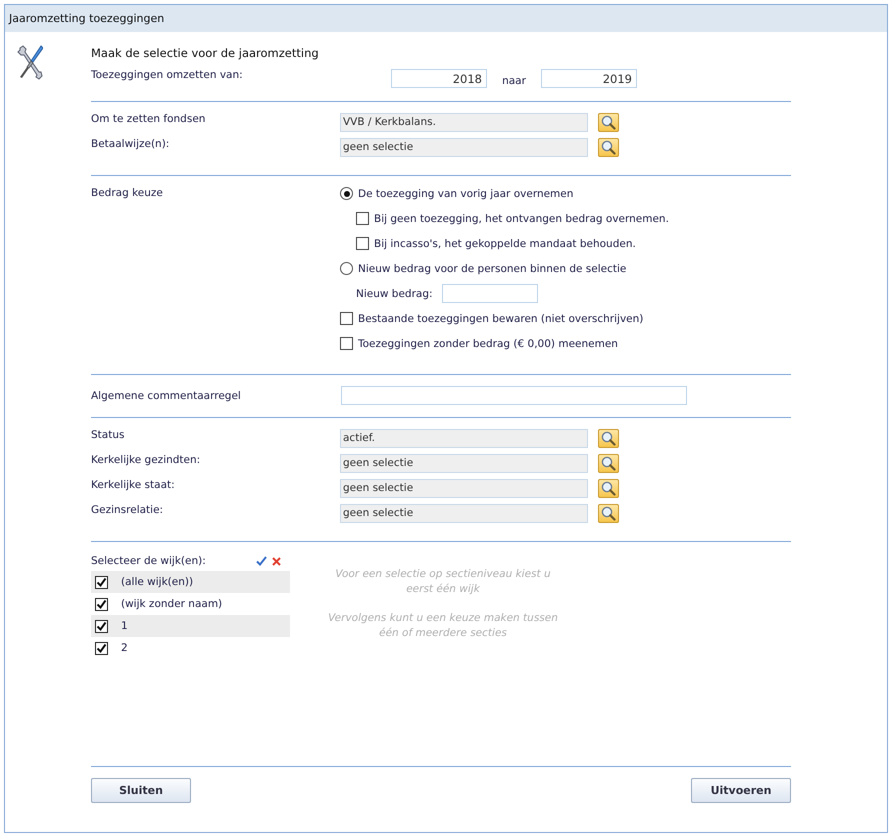 This screenshot has width=893, height=837. Describe the element at coordinates (589, 78) in the screenshot. I see `year-to-field: 2019` at that location.